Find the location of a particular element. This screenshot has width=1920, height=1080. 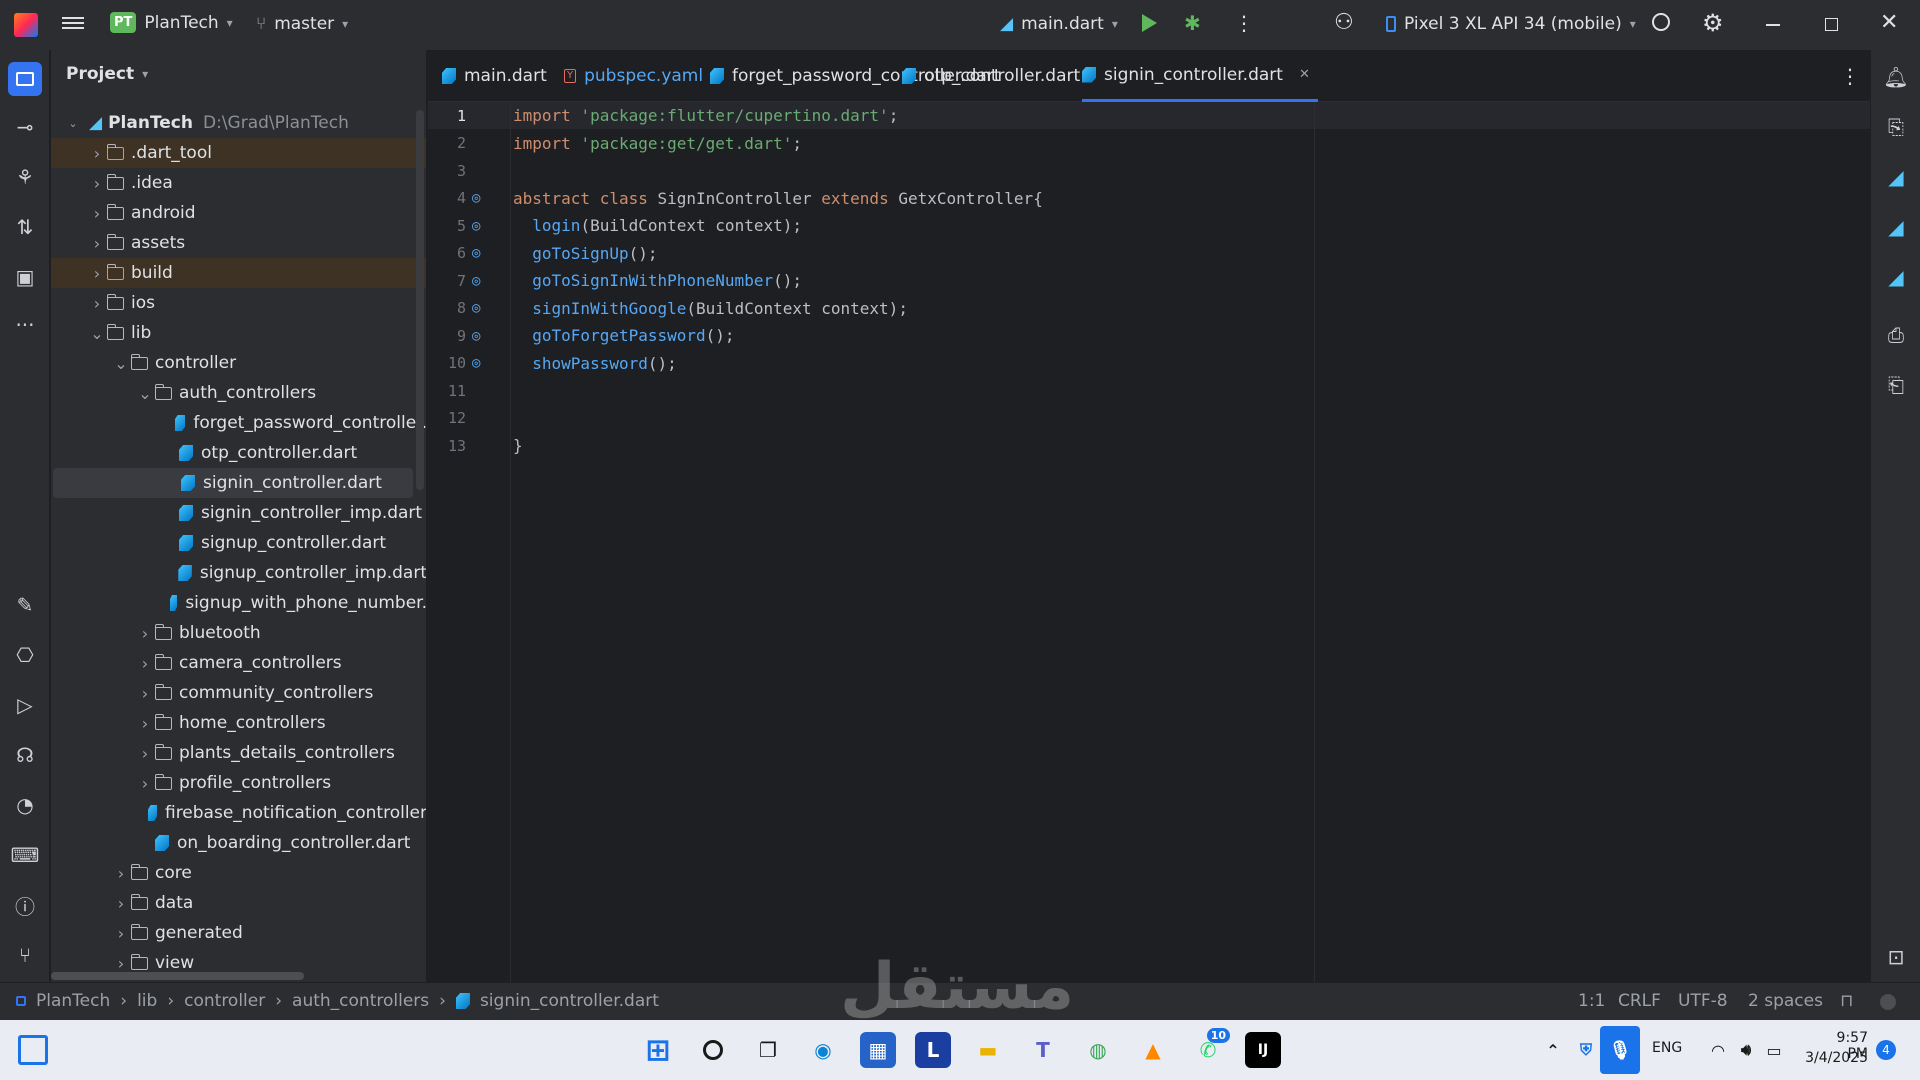

chevron-down-icon: ⌄ is located at coordinates (121, 363).